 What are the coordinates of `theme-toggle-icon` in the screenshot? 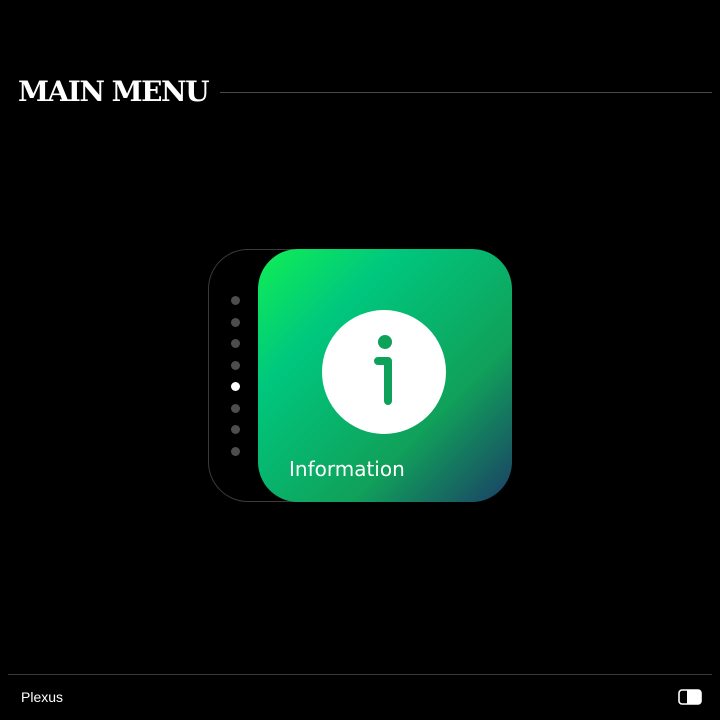 It's located at (690, 697).